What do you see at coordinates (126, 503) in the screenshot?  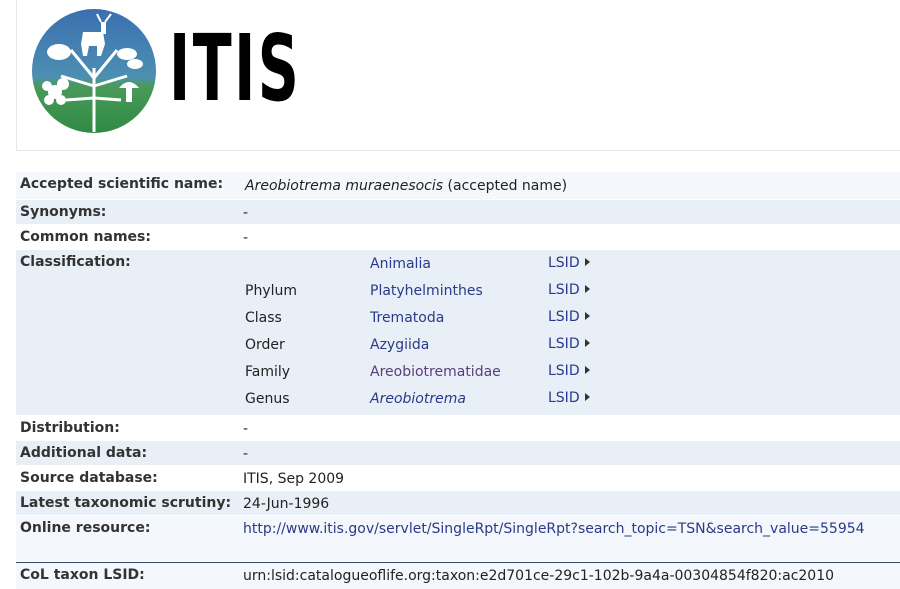 I see `scrutiny-label: Latest taxonomic scrutiny:` at bounding box center [126, 503].